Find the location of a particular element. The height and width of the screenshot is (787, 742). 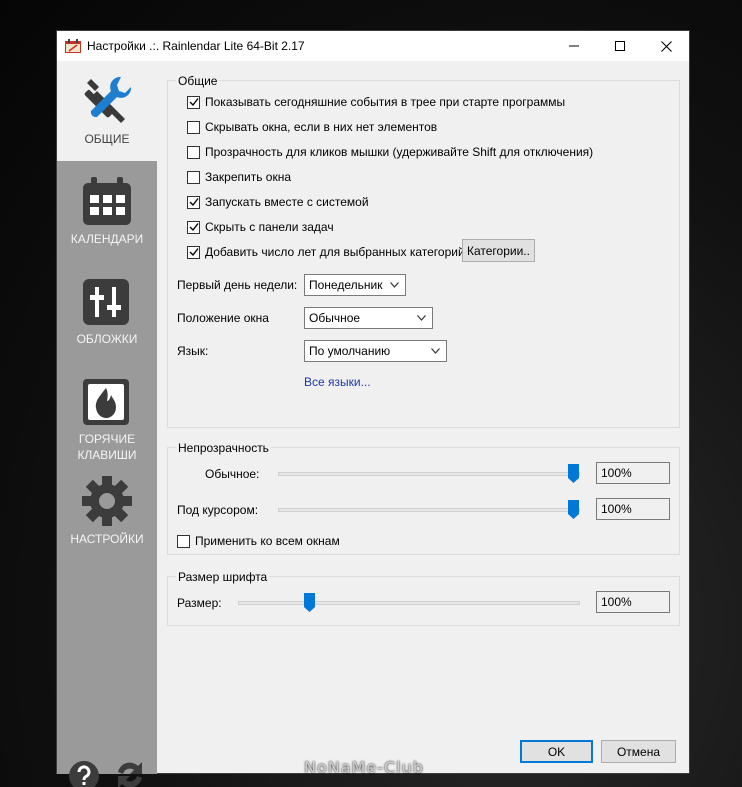

sync-icon is located at coordinates (130, 772).